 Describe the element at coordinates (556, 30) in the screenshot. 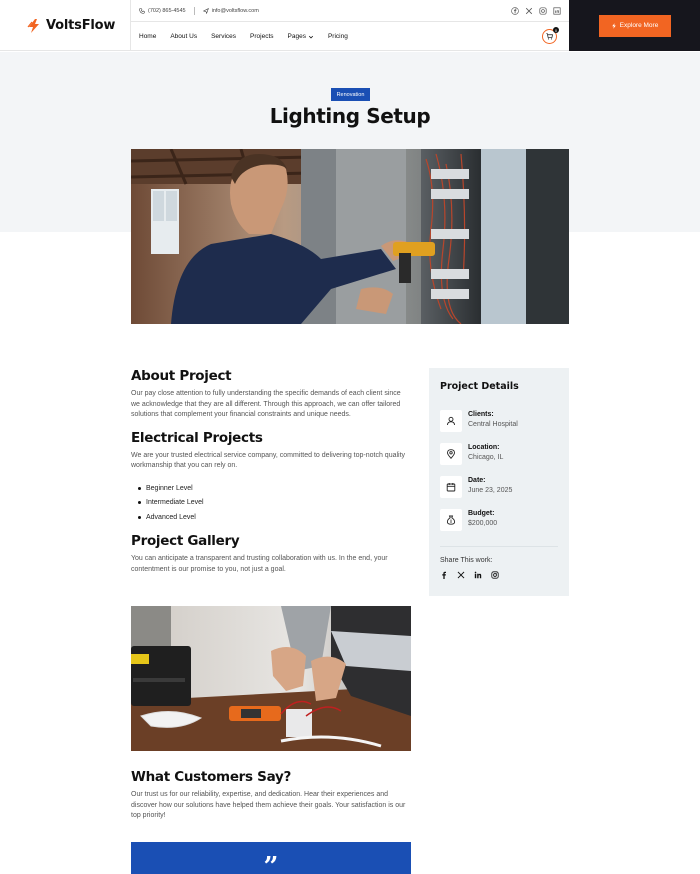

I see `cart-count-badge: 0` at that location.